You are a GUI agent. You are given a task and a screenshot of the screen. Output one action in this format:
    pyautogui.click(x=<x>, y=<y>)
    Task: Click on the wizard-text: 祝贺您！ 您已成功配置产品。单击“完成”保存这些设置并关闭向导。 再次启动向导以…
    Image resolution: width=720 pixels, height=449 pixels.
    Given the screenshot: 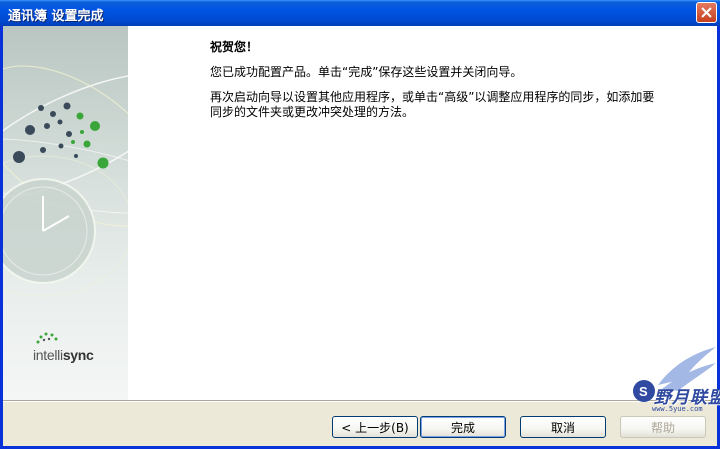 What is the action you would take?
    pyautogui.click(x=435, y=84)
    